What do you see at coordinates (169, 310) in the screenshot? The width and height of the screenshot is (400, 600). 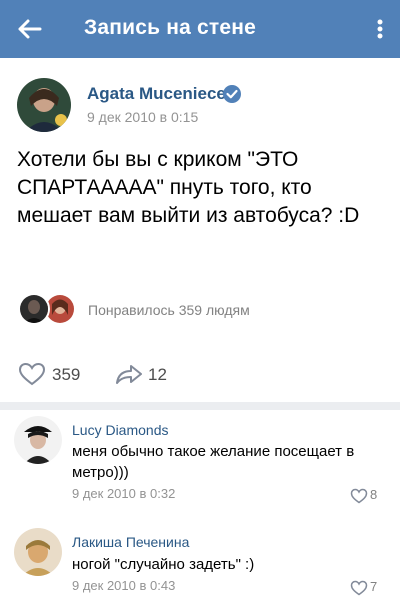 I see `likes-text: Понравилось 359 людям` at bounding box center [169, 310].